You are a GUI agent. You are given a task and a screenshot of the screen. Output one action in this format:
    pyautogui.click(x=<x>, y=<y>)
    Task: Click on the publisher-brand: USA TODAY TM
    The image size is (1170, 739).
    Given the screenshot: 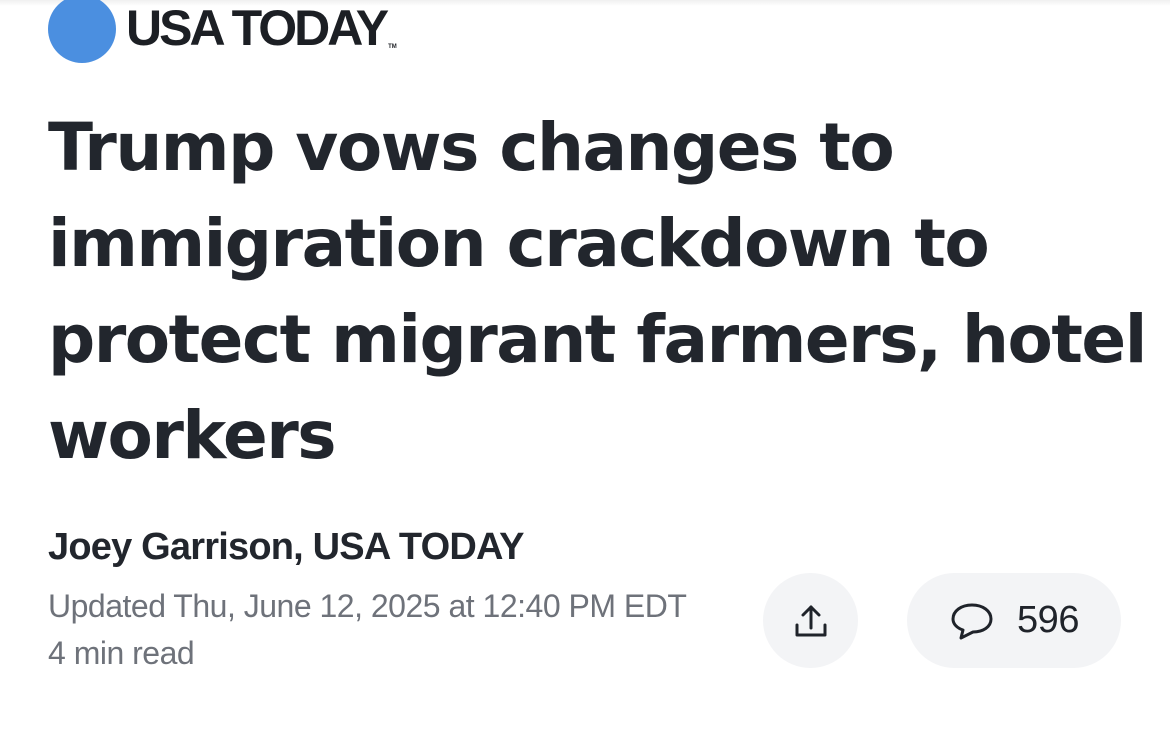 What is the action you would take?
    pyautogui.click(x=222, y=32)
    